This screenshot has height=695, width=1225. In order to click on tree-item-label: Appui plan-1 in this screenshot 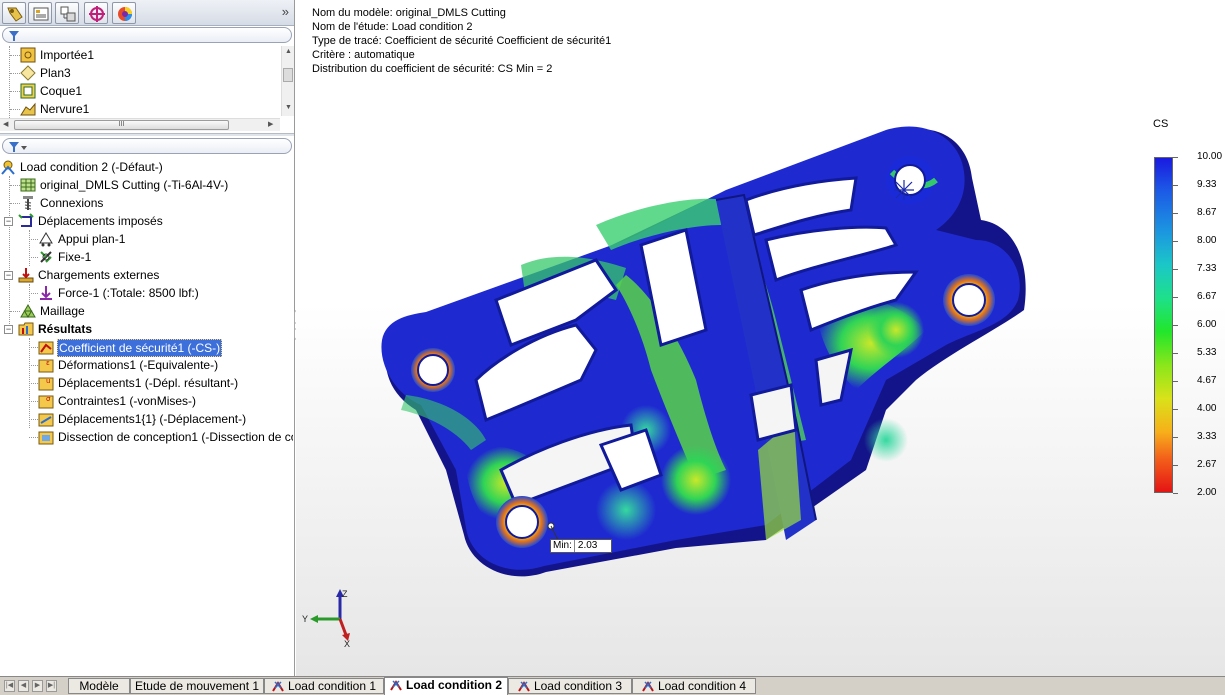, I will do `click(92, 239)`.